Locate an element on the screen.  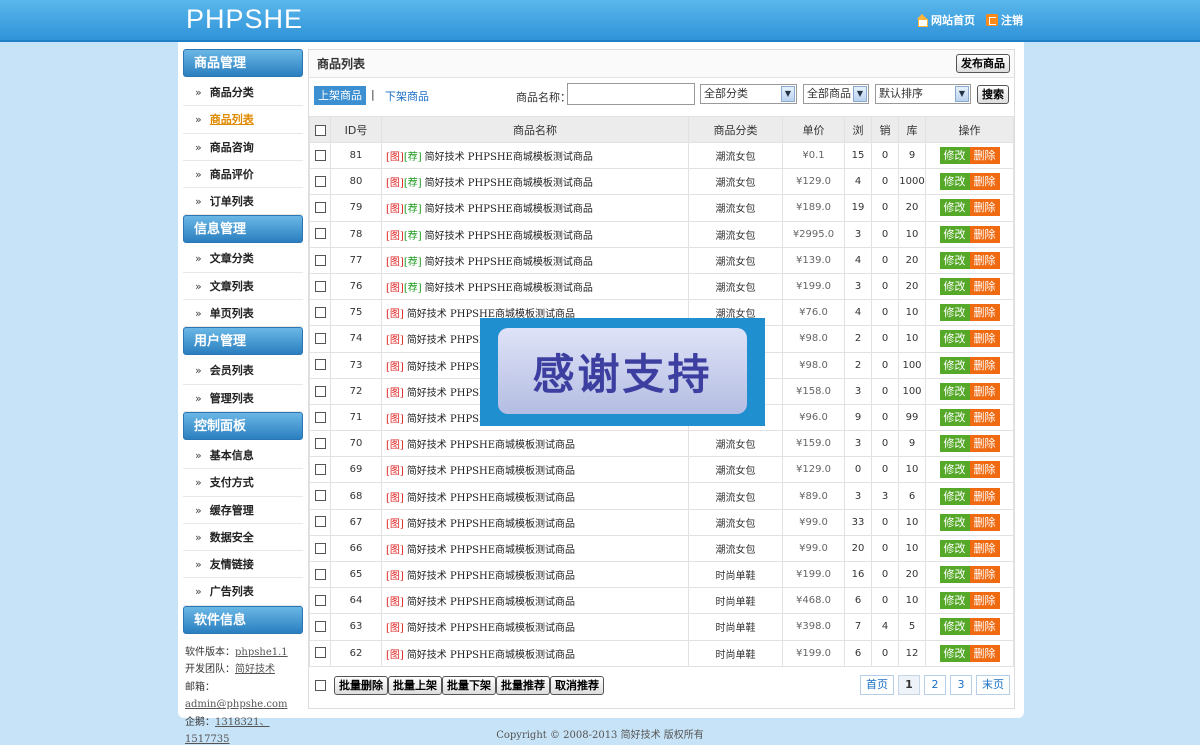
sidebar-item: » 数据安全 is located at coordinates (243, 538).